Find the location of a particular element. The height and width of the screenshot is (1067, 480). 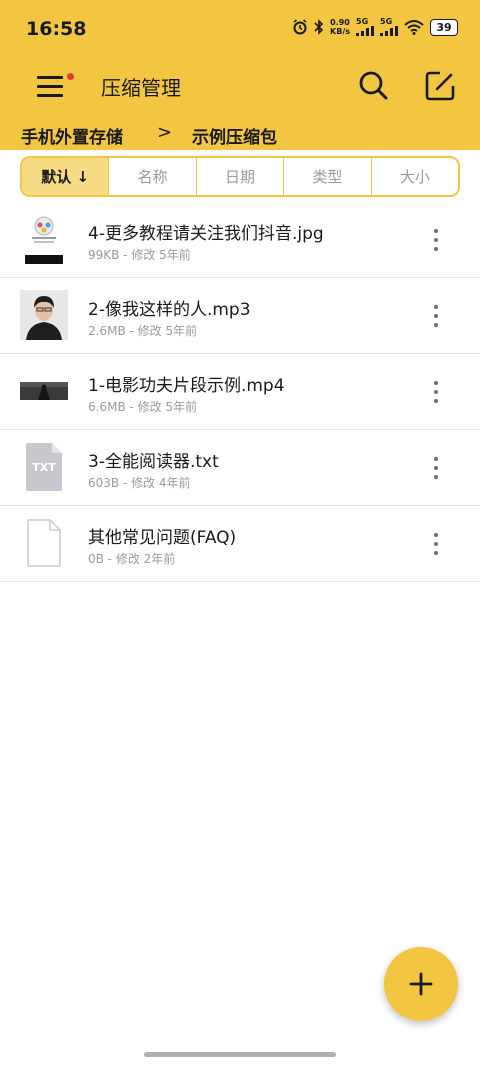

menu-button is located at coordinates (52, 86).